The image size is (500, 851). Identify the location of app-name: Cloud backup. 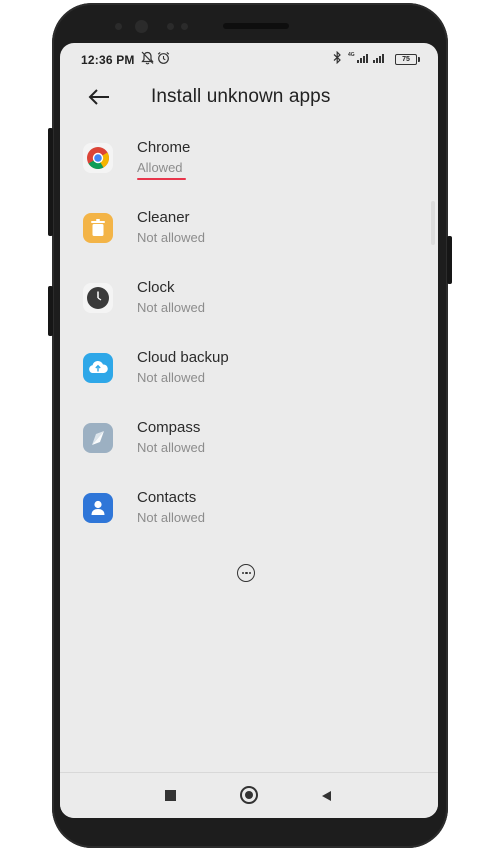
(183, 357).